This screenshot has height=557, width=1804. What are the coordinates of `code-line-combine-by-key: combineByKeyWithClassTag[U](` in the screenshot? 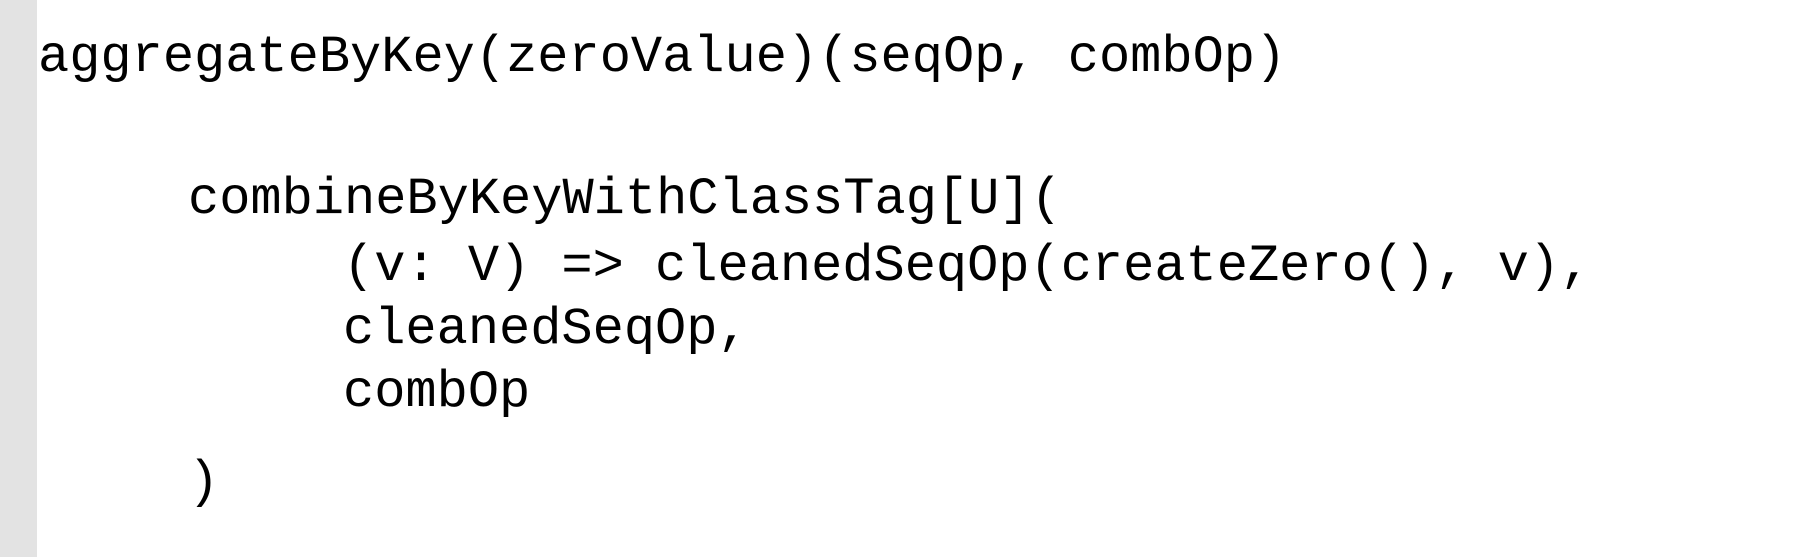 It's located at (625, 199).